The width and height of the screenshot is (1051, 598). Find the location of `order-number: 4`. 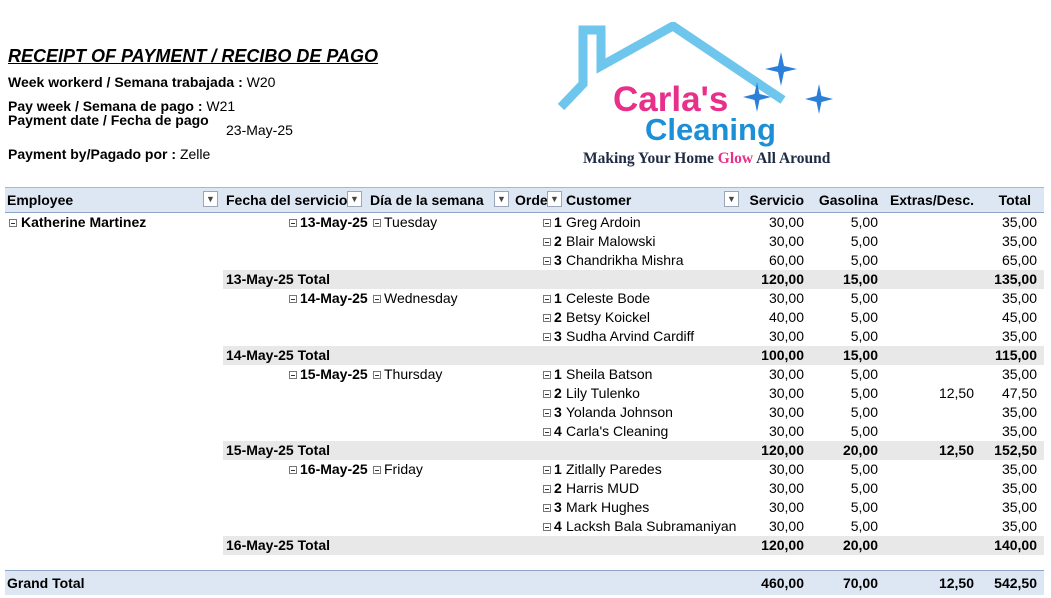

order-number: 4 is located at coordinates (558, 431).